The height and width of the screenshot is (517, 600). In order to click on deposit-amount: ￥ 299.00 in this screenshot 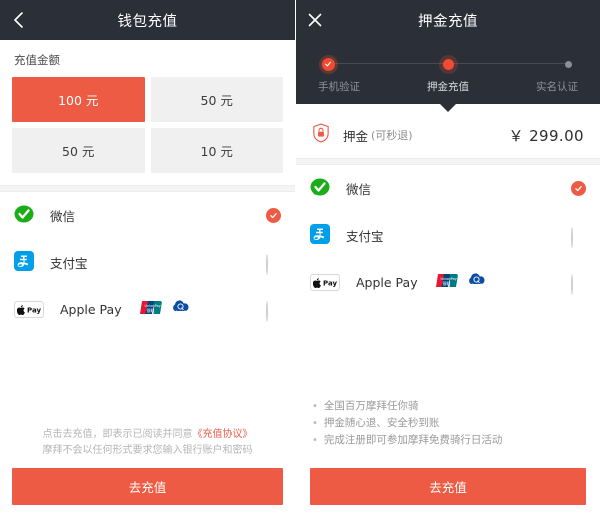, I will do `click(546, 135)`.